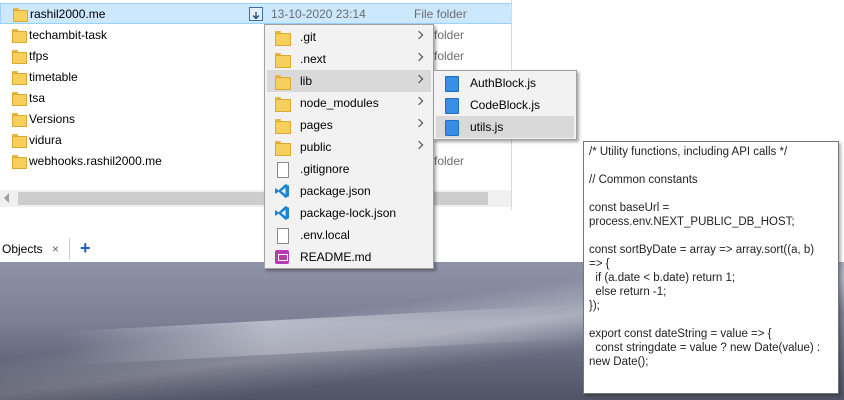 The width and height of the screenshot is (844, 400). I want to click on menu-item-public: public, so click(349, 147).